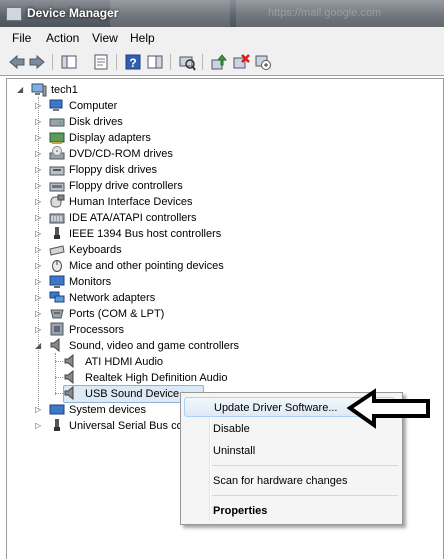 This screenshot has height=560, width=444. I want to click on menu-uninstall: Uninstall, so click(303, 451).